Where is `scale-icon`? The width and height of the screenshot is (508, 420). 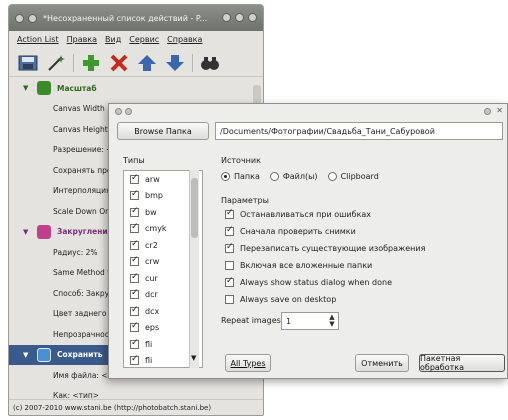
scale-icon is located at coordinates (44, 88).